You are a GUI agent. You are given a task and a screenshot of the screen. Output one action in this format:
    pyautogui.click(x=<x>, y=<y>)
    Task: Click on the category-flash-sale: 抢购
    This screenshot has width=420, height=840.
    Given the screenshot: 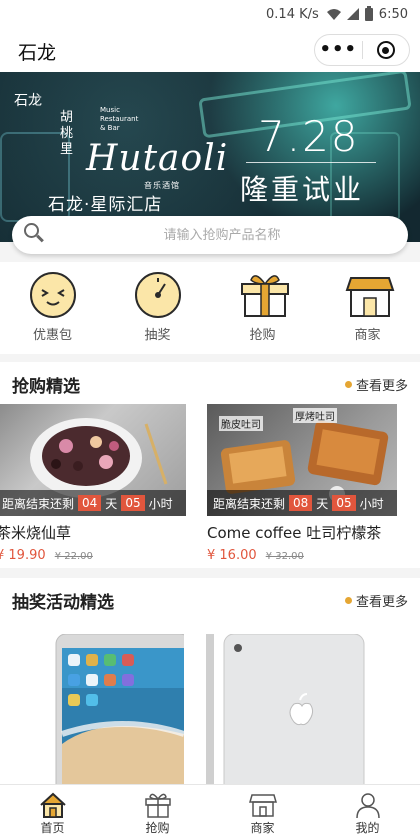 What is the action you would take?
    pyautogui.click(x=262, y=308)
    